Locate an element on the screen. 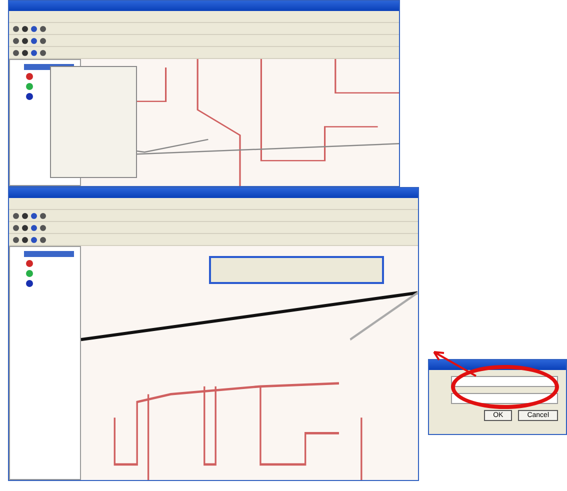  input-field is located at coordinates (504, 381).